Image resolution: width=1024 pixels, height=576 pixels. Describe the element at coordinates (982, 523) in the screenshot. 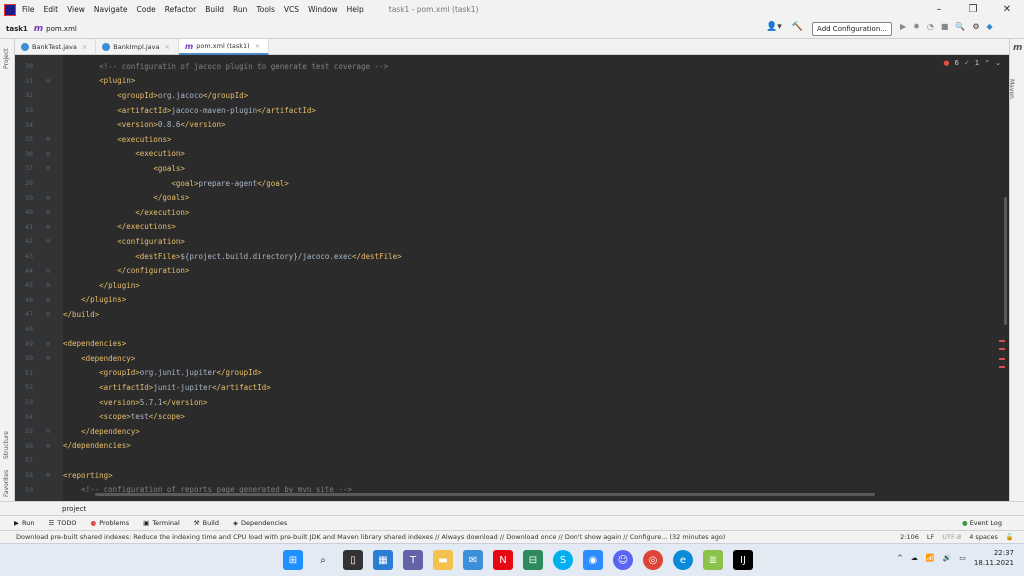

I see `event-log: ● Event Log` at that location.